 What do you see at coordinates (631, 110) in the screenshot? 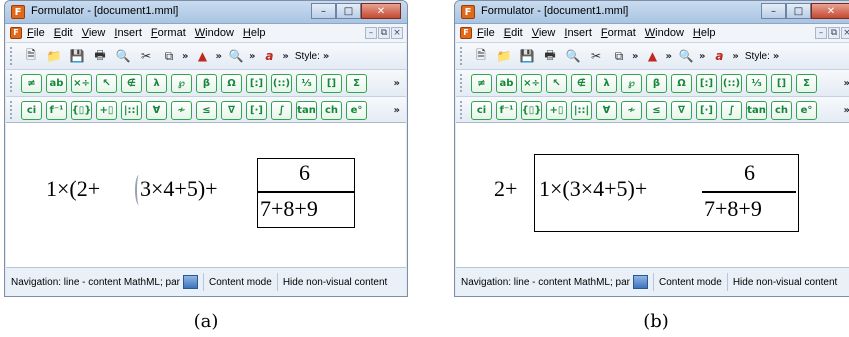
I see `approx-button: ≁` at bounding box center [631, 110].